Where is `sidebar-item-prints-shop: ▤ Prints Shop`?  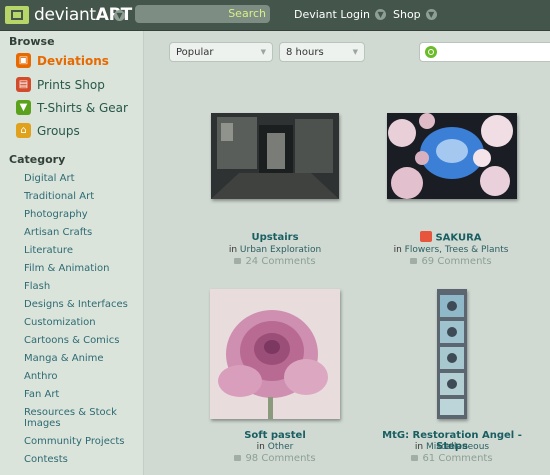
sidebar-item-prints-shop: ▤ Prints Shop is located at coordinates (60, 84).